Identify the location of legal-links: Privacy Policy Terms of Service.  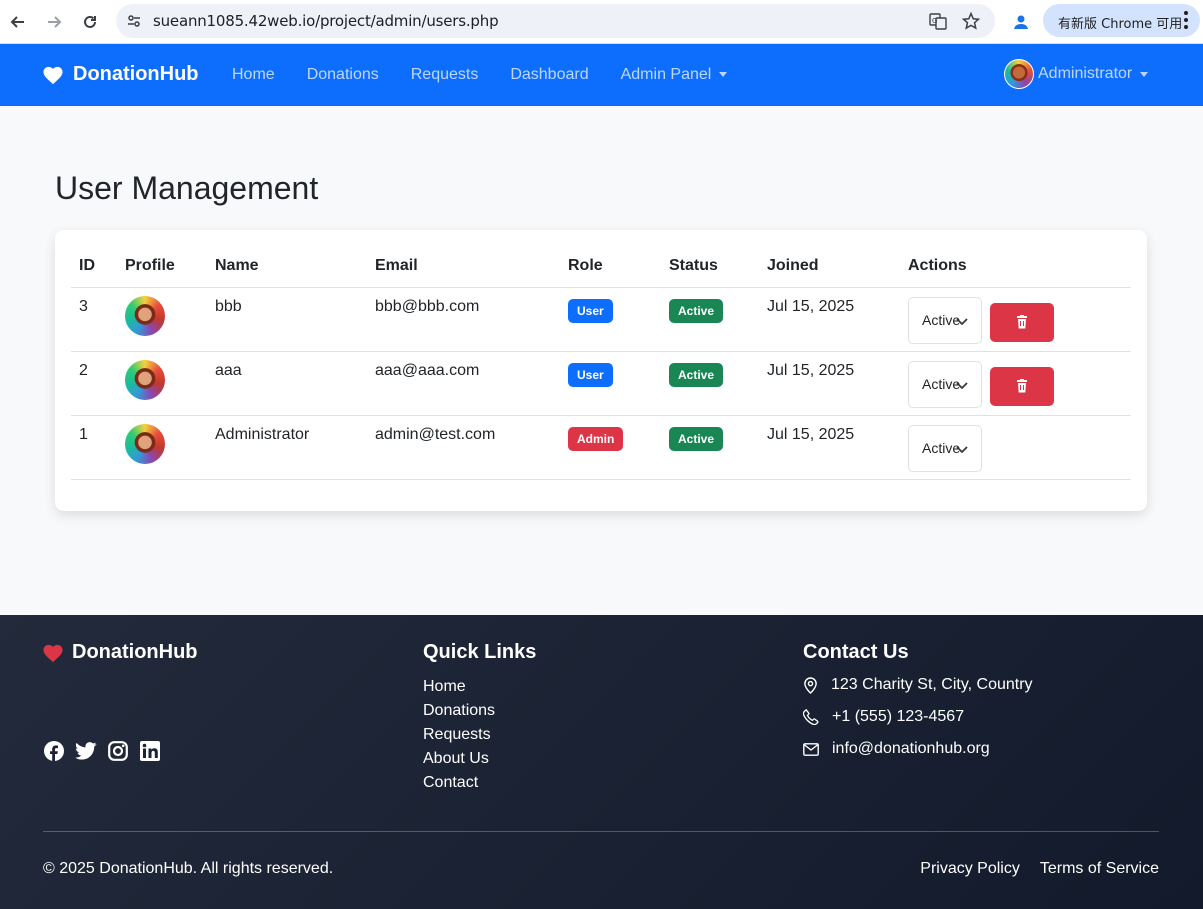
(1029, 869).